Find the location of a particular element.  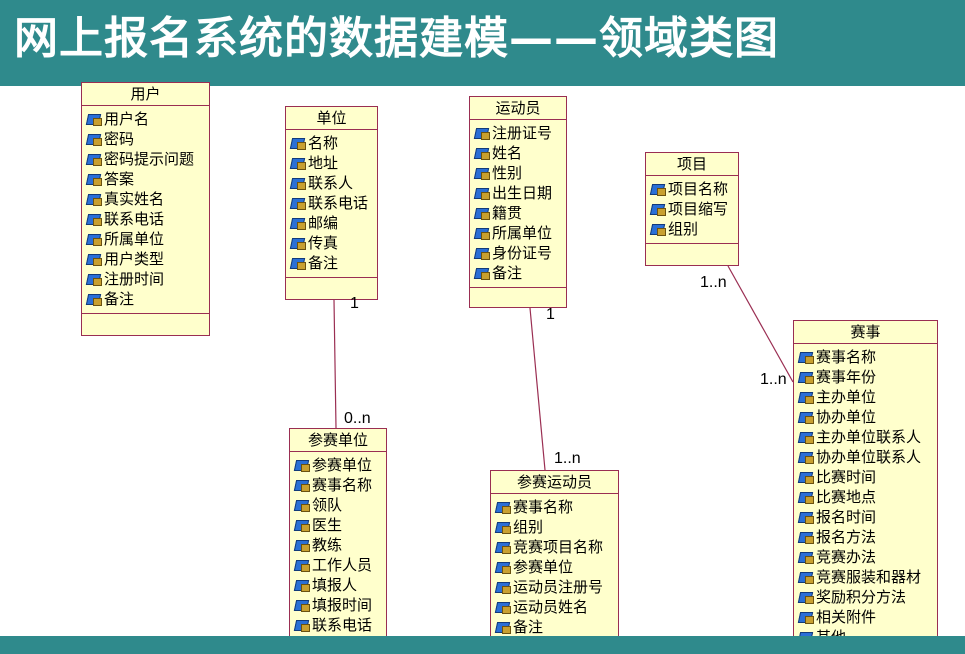

attribute-item: 主办单位 is located at coordinates (867, 397).